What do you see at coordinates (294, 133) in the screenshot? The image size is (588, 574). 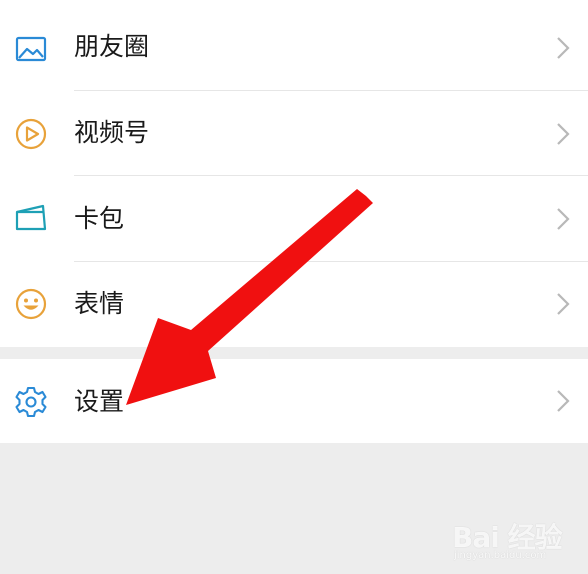 I see `menu-item-channels: 视频号` at bounding box center [294, 133].